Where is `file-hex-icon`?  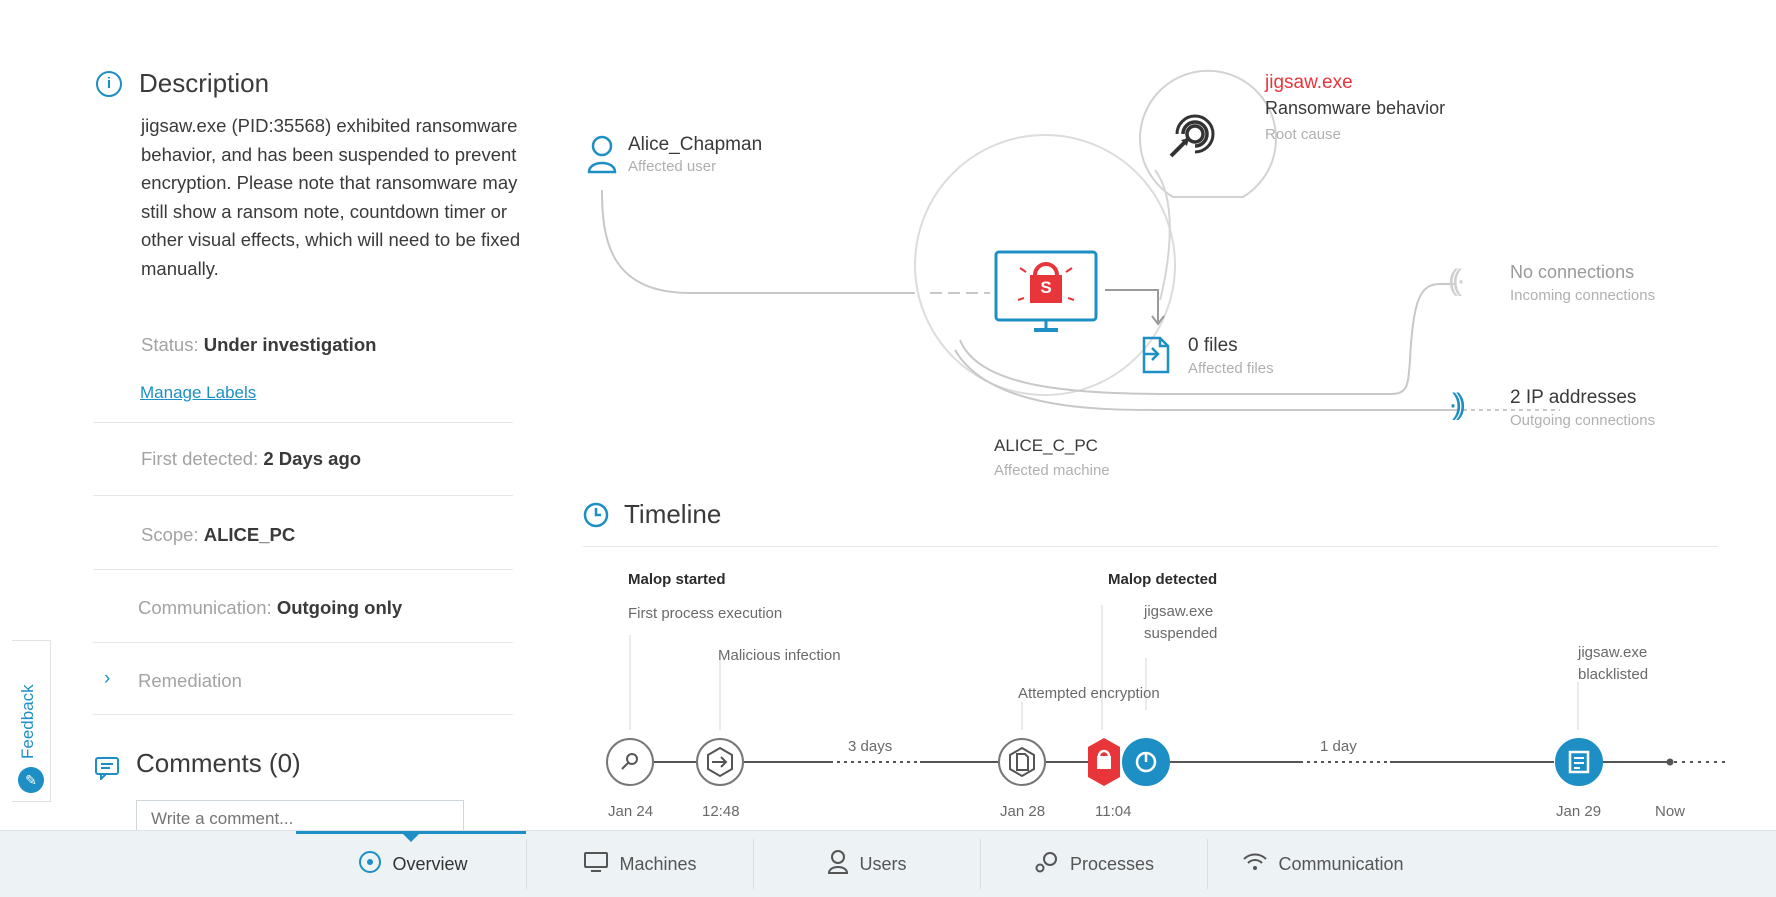
file-hex-icon is located at coordinates (1022, 762).